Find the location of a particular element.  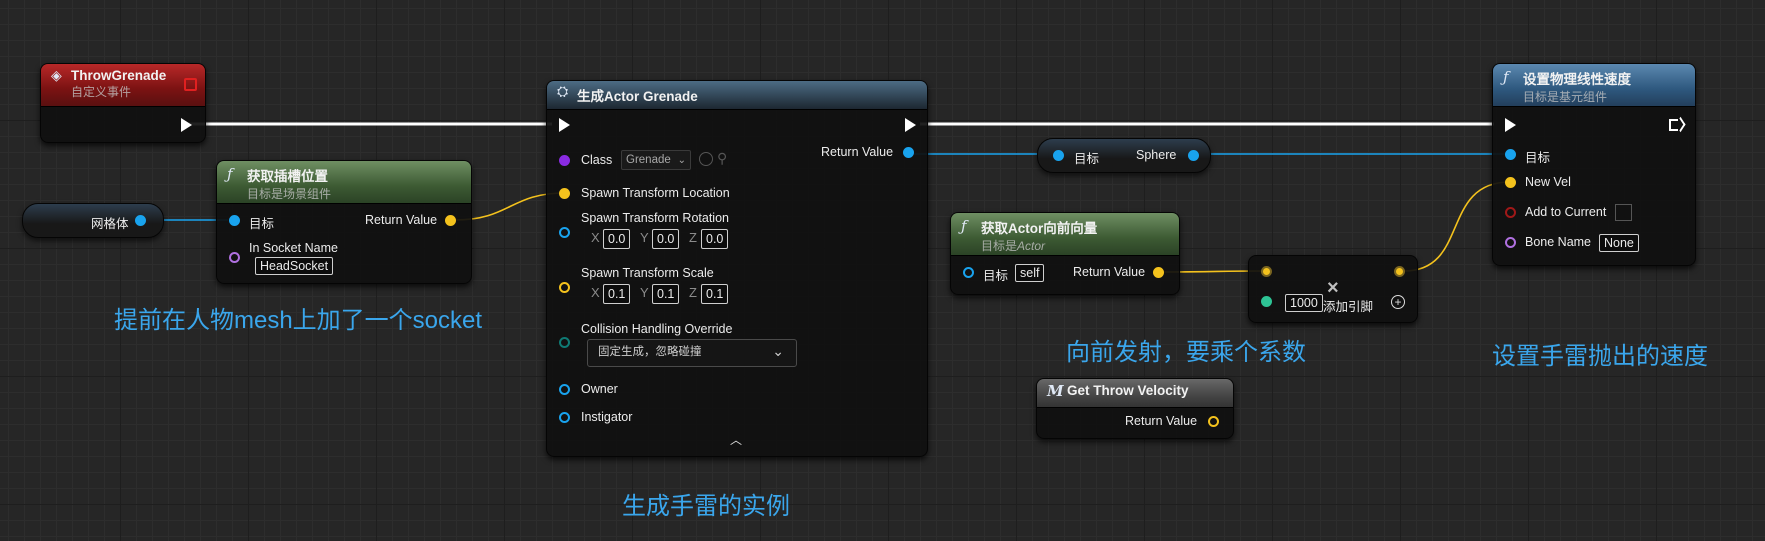

class-label: Class is located at coordinates (597, 160).